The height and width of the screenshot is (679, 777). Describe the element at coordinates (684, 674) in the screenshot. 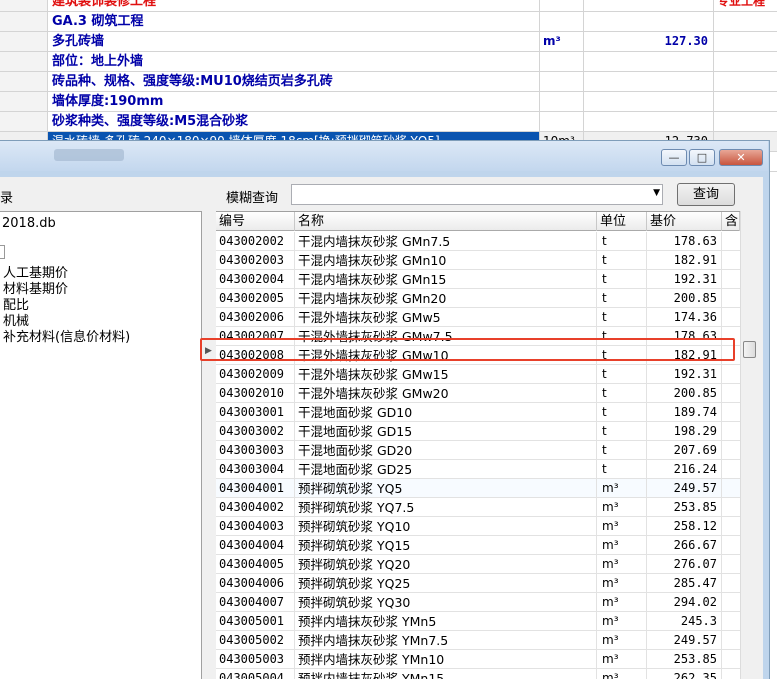

I see `price-cell: 262.35` at that location.